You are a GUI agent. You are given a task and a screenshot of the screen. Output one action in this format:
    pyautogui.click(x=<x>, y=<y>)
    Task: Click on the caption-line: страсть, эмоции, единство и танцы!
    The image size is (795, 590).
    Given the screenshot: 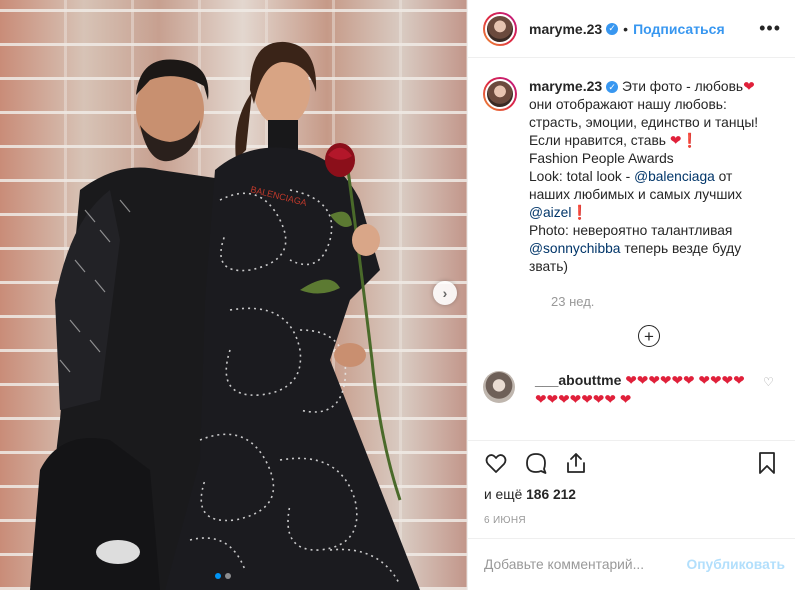 What is the action you would take?
    pyautogui.click(x=644, y=122)
    